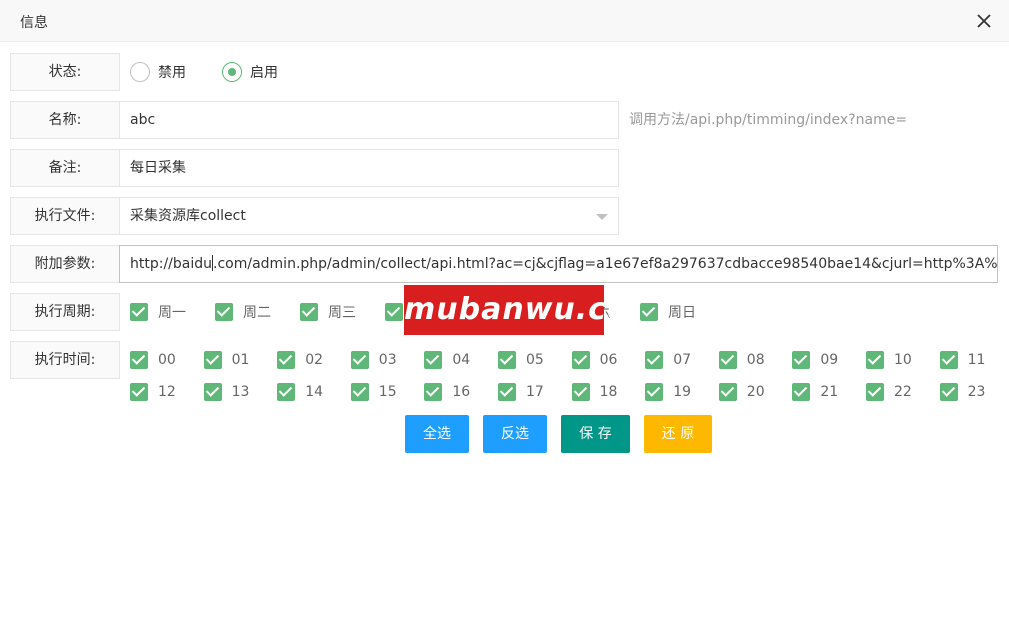  What do you see at coordinates (373, 392) in the screenshot?
I see `hour-checkbox: 15` at bounding box center [373, 392].